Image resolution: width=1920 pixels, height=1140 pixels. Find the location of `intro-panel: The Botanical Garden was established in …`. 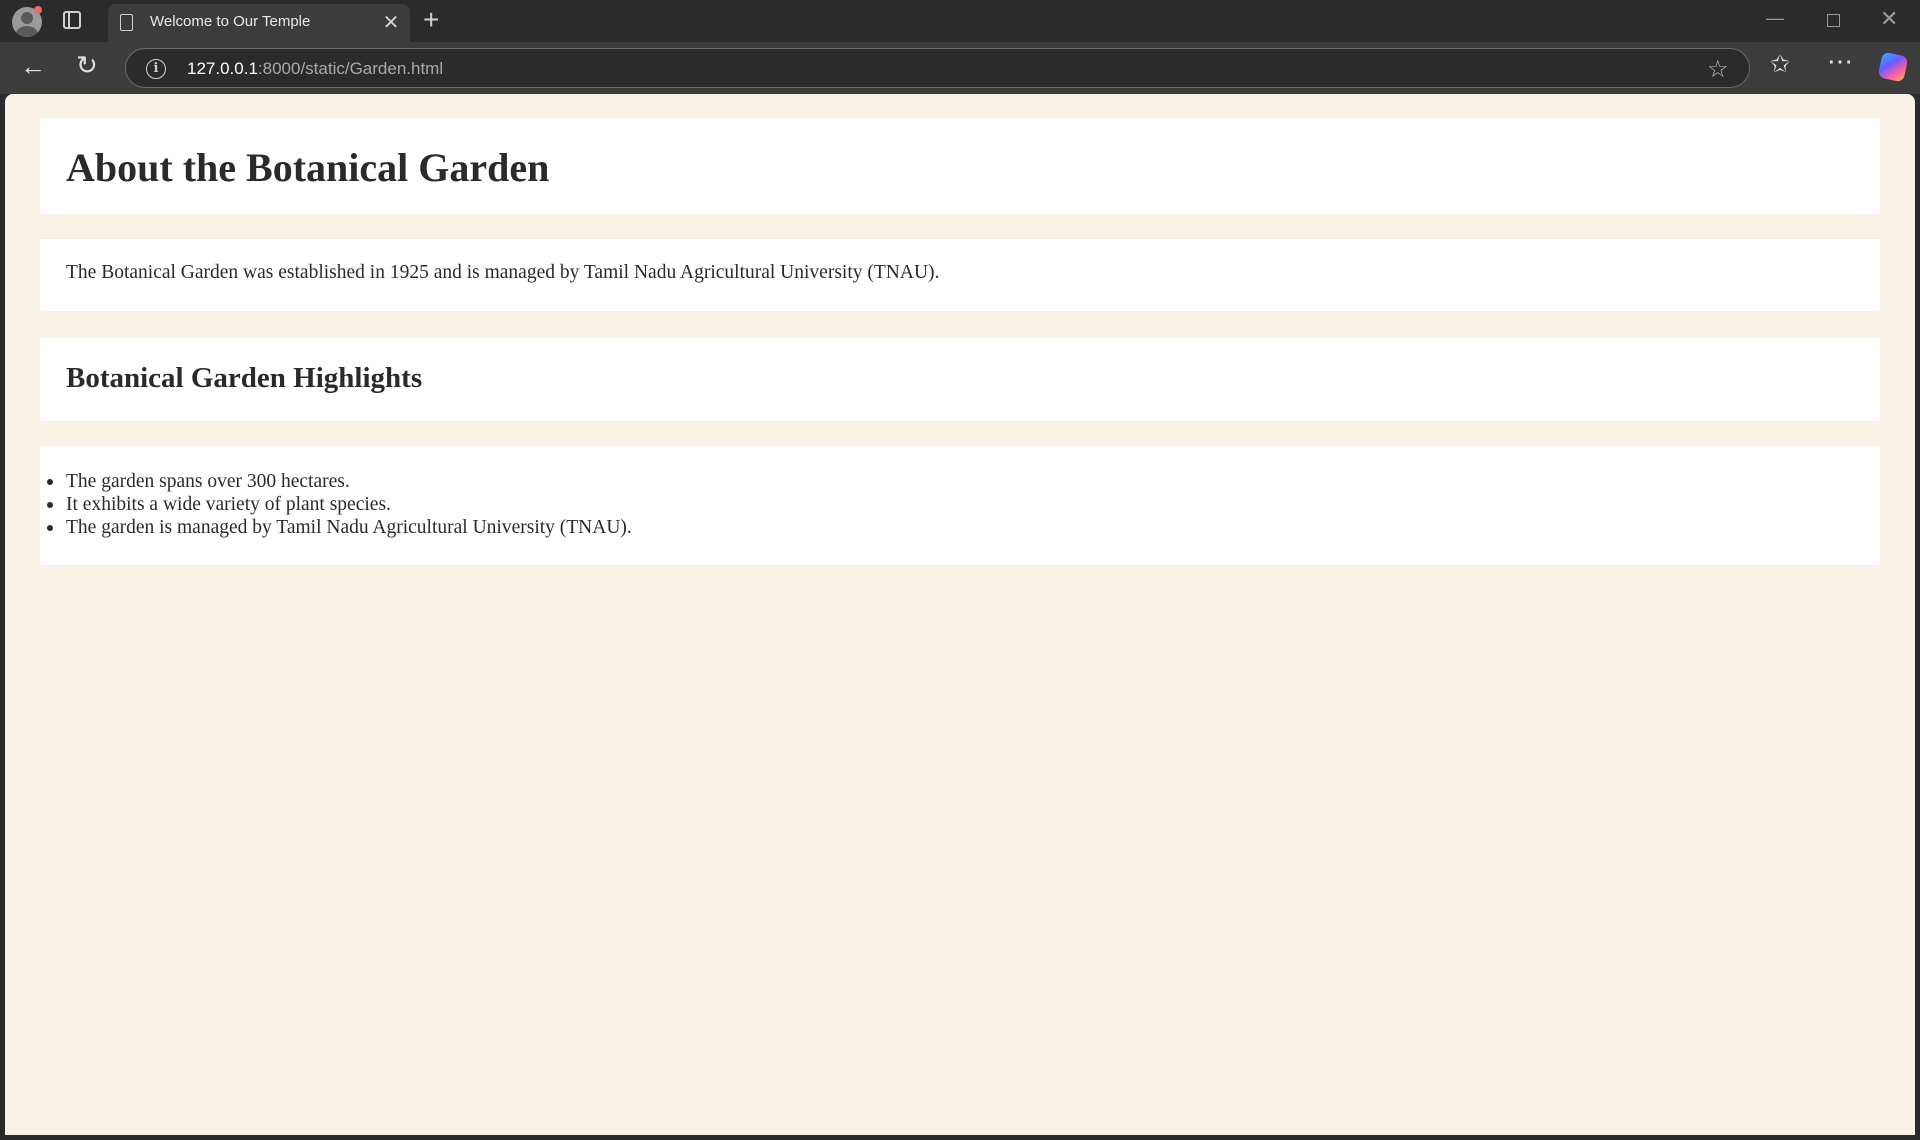

intro-panel: The Botanical Garden was established in … is located at coordinates (960, 275).